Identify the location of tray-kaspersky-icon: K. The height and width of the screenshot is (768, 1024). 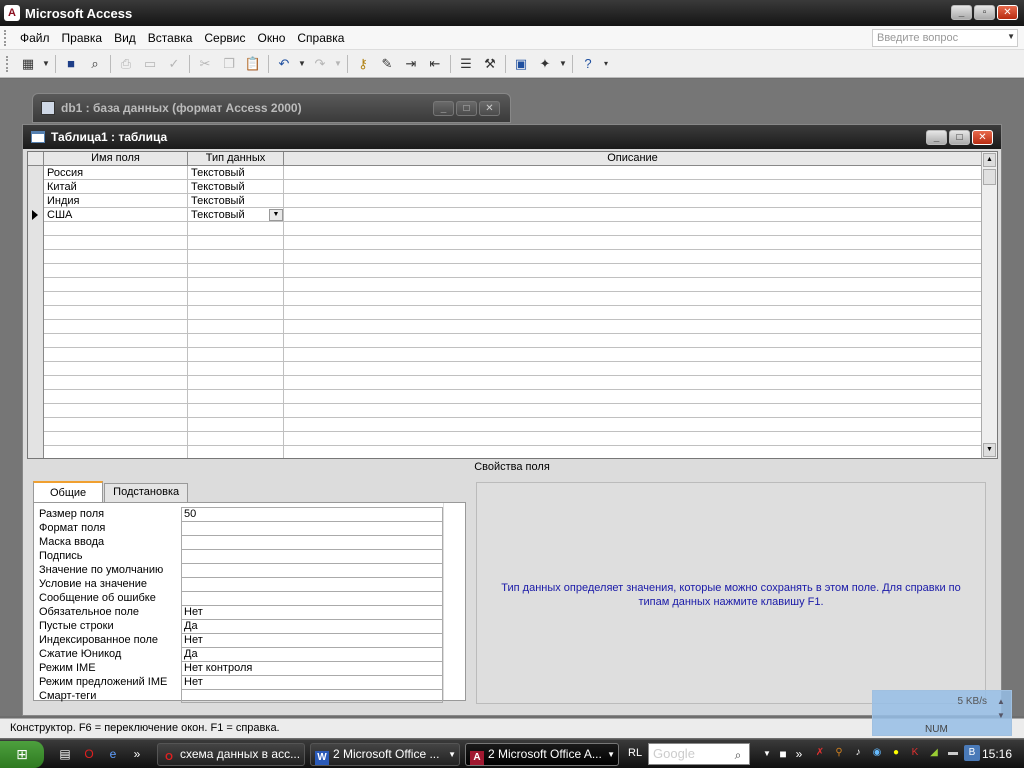
(915, 753).